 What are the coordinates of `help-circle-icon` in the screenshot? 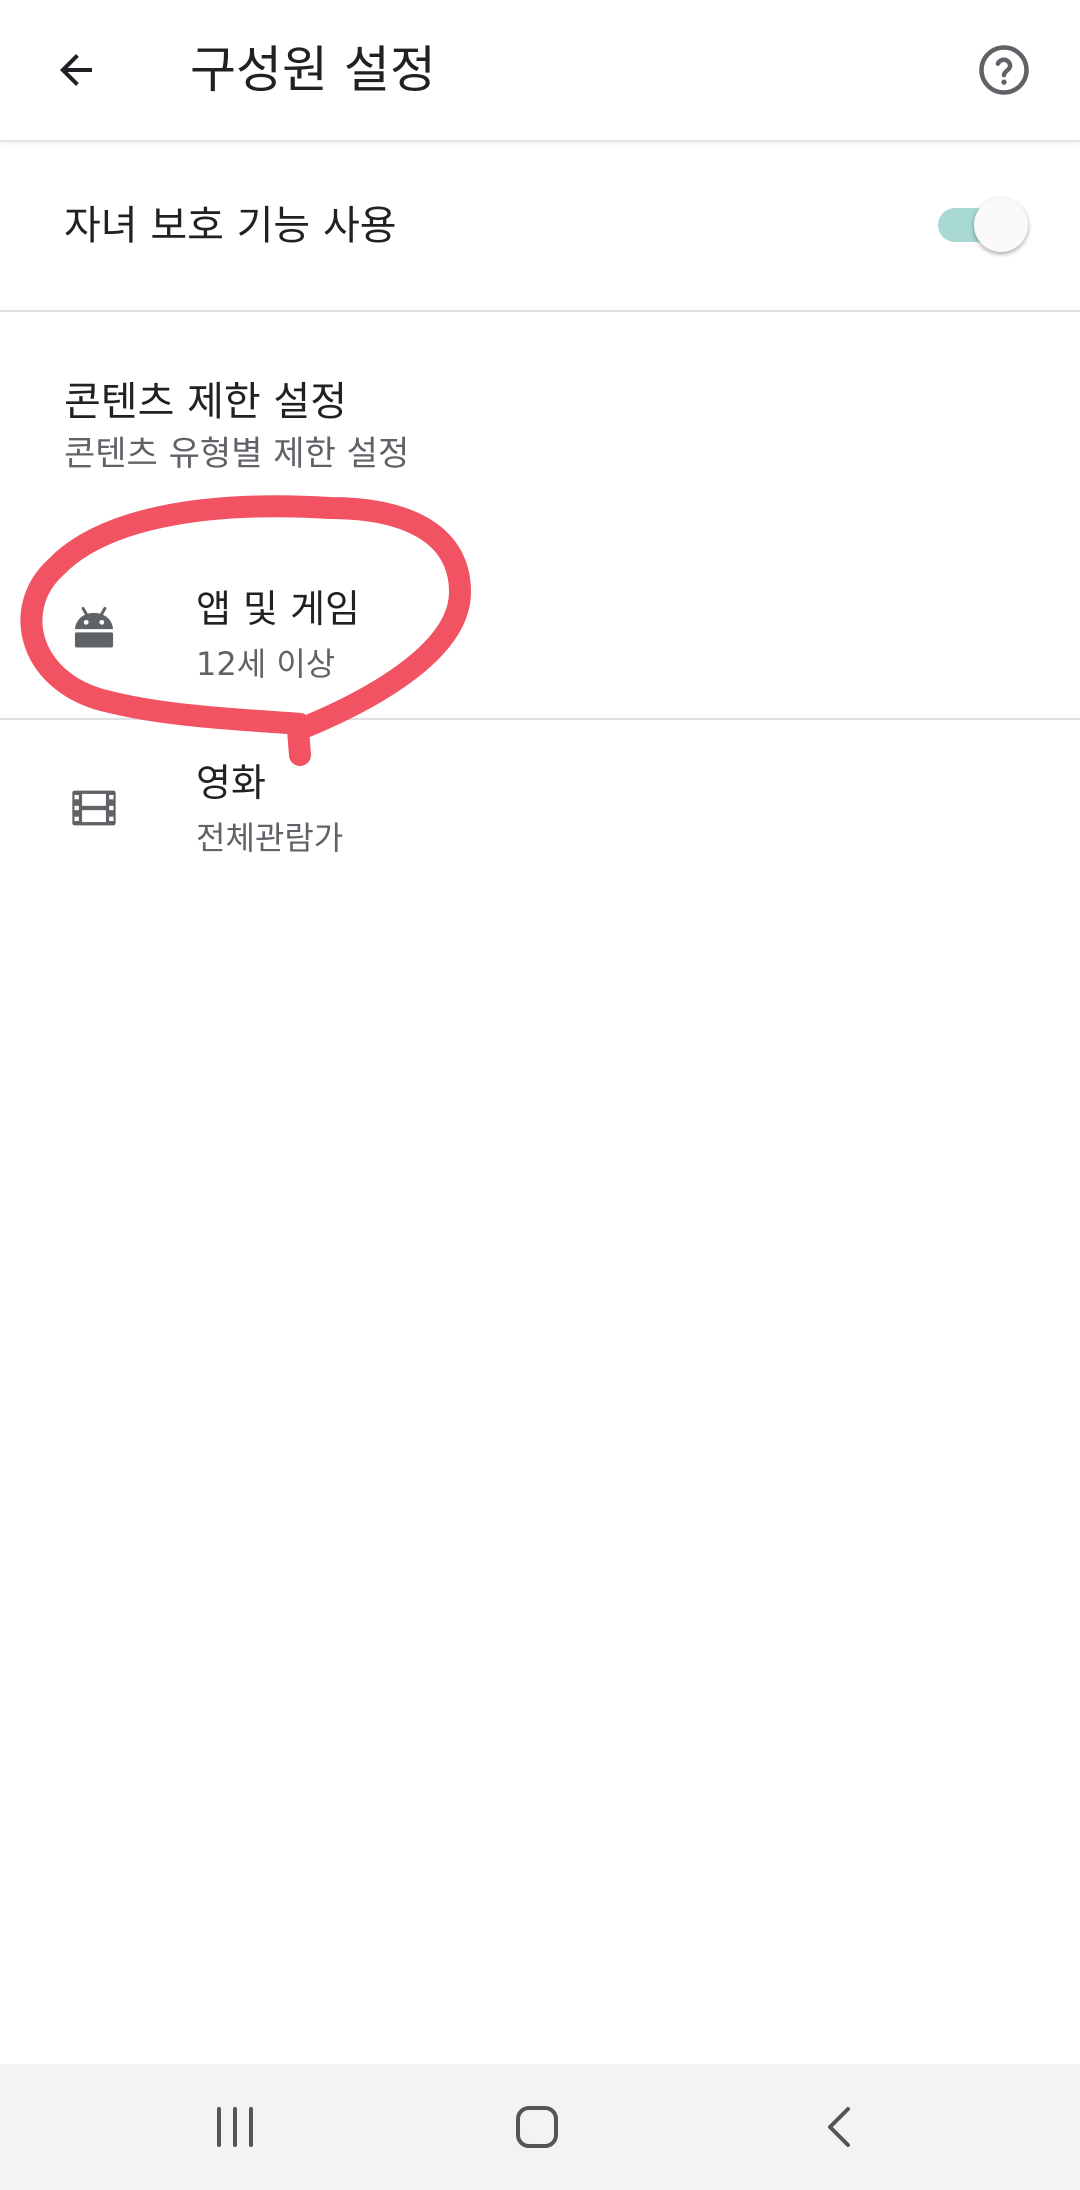 It's located at (1004, 70).